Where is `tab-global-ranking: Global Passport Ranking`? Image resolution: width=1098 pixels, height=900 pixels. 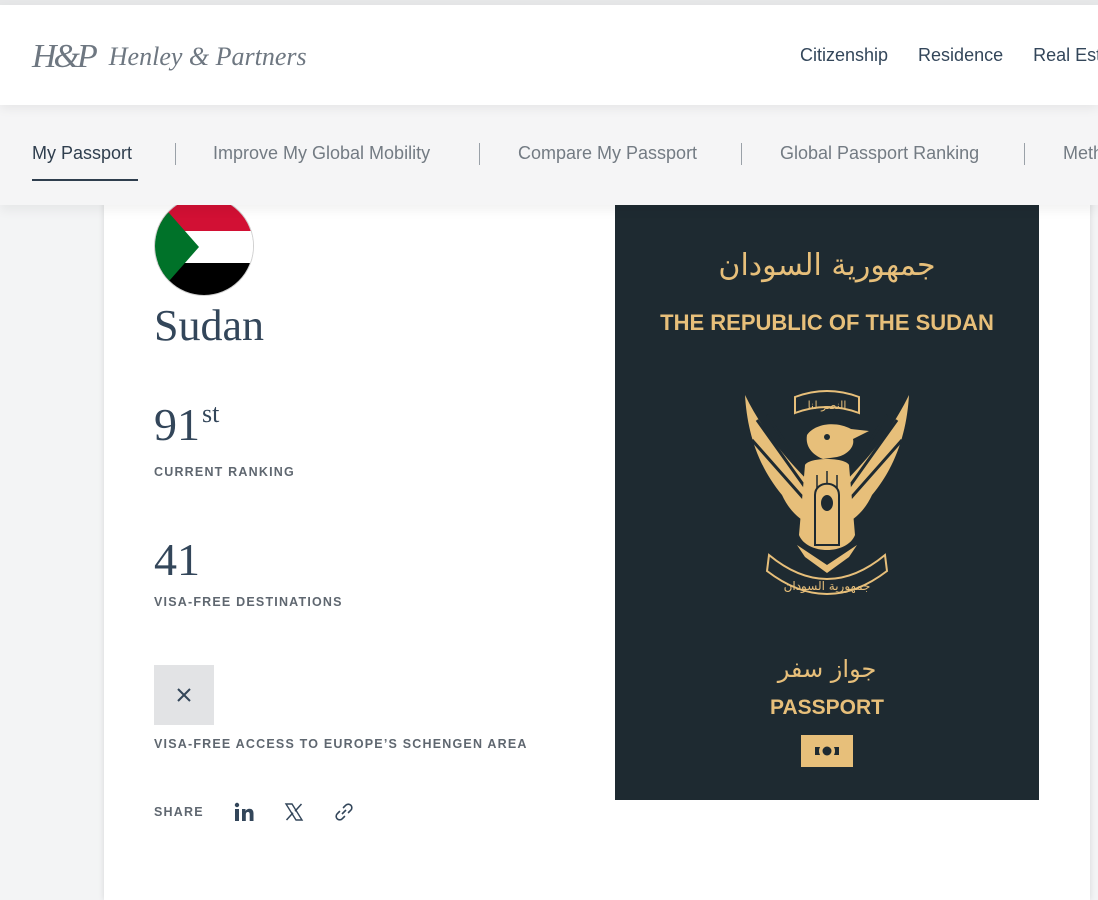 tab-global-ranking: Global Passport Ranking is located at coordinates (879, 153).